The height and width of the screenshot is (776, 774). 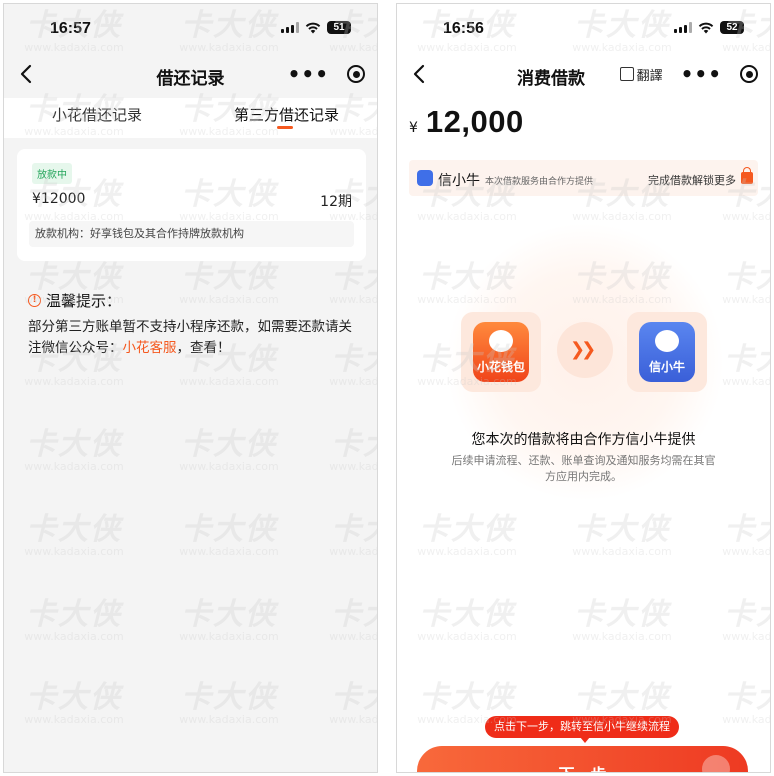 I want to click on provider-banner: 信小牛 本次借款服务由合作方提供 完成借款解锁更多, so click(x=583, y=178).